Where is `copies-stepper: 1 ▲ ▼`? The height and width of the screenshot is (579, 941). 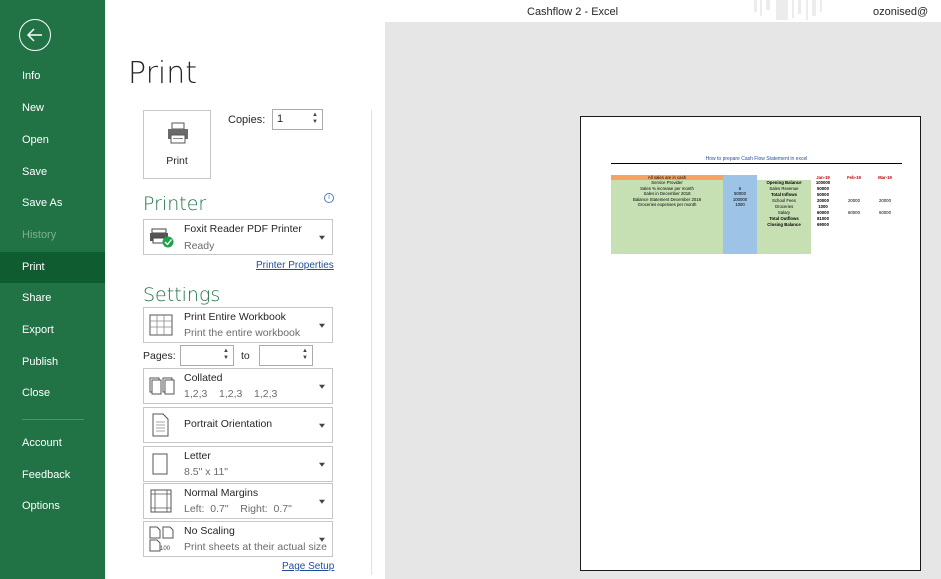
copies-stepper: 1 ▲ ▼ is located at coordinates (297, 119).